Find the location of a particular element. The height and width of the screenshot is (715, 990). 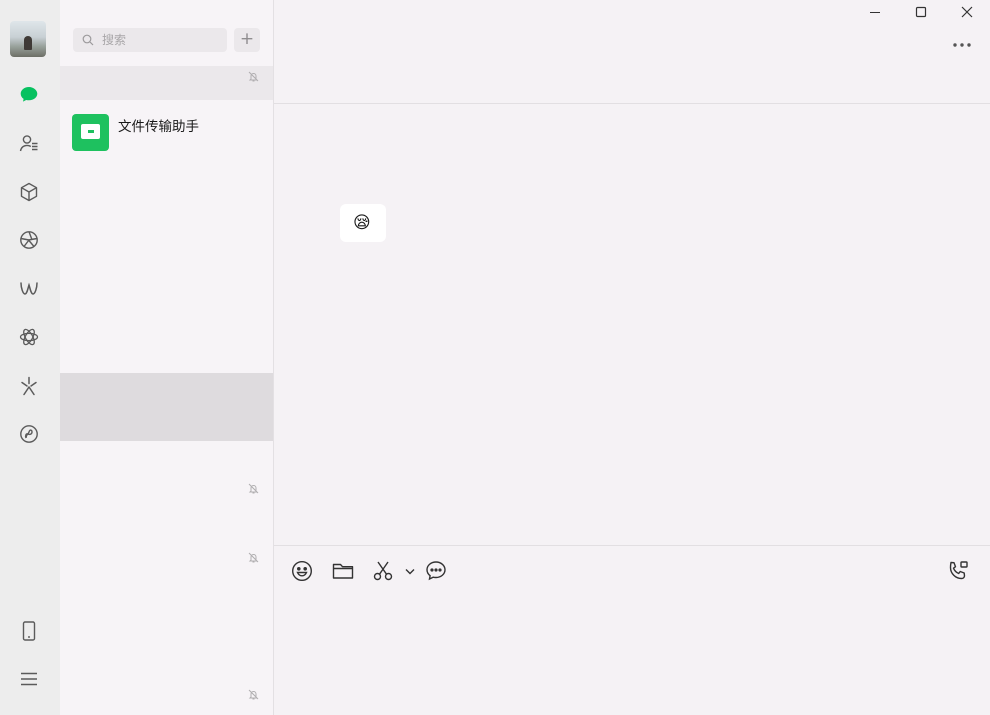

channels-icon is located at coordinates (29, 289).